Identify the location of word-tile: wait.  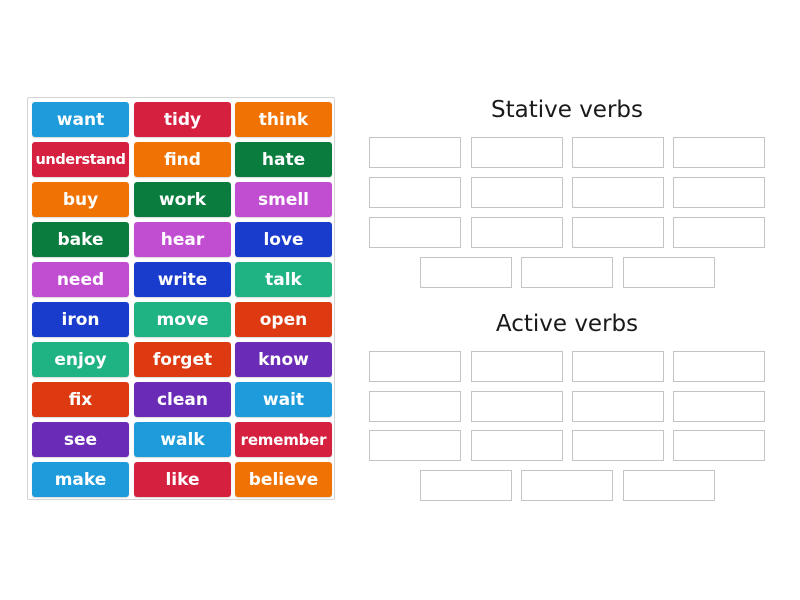
(283, 399).